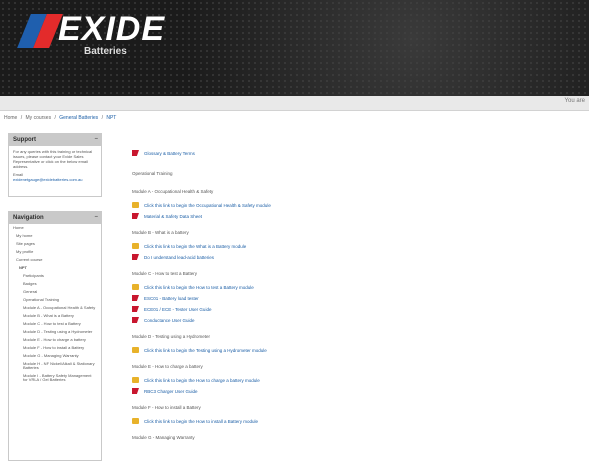  Describe the element at coordinates (112, 29) in the screenshot. I see `logo-wordmark: EXIDE` at that location.